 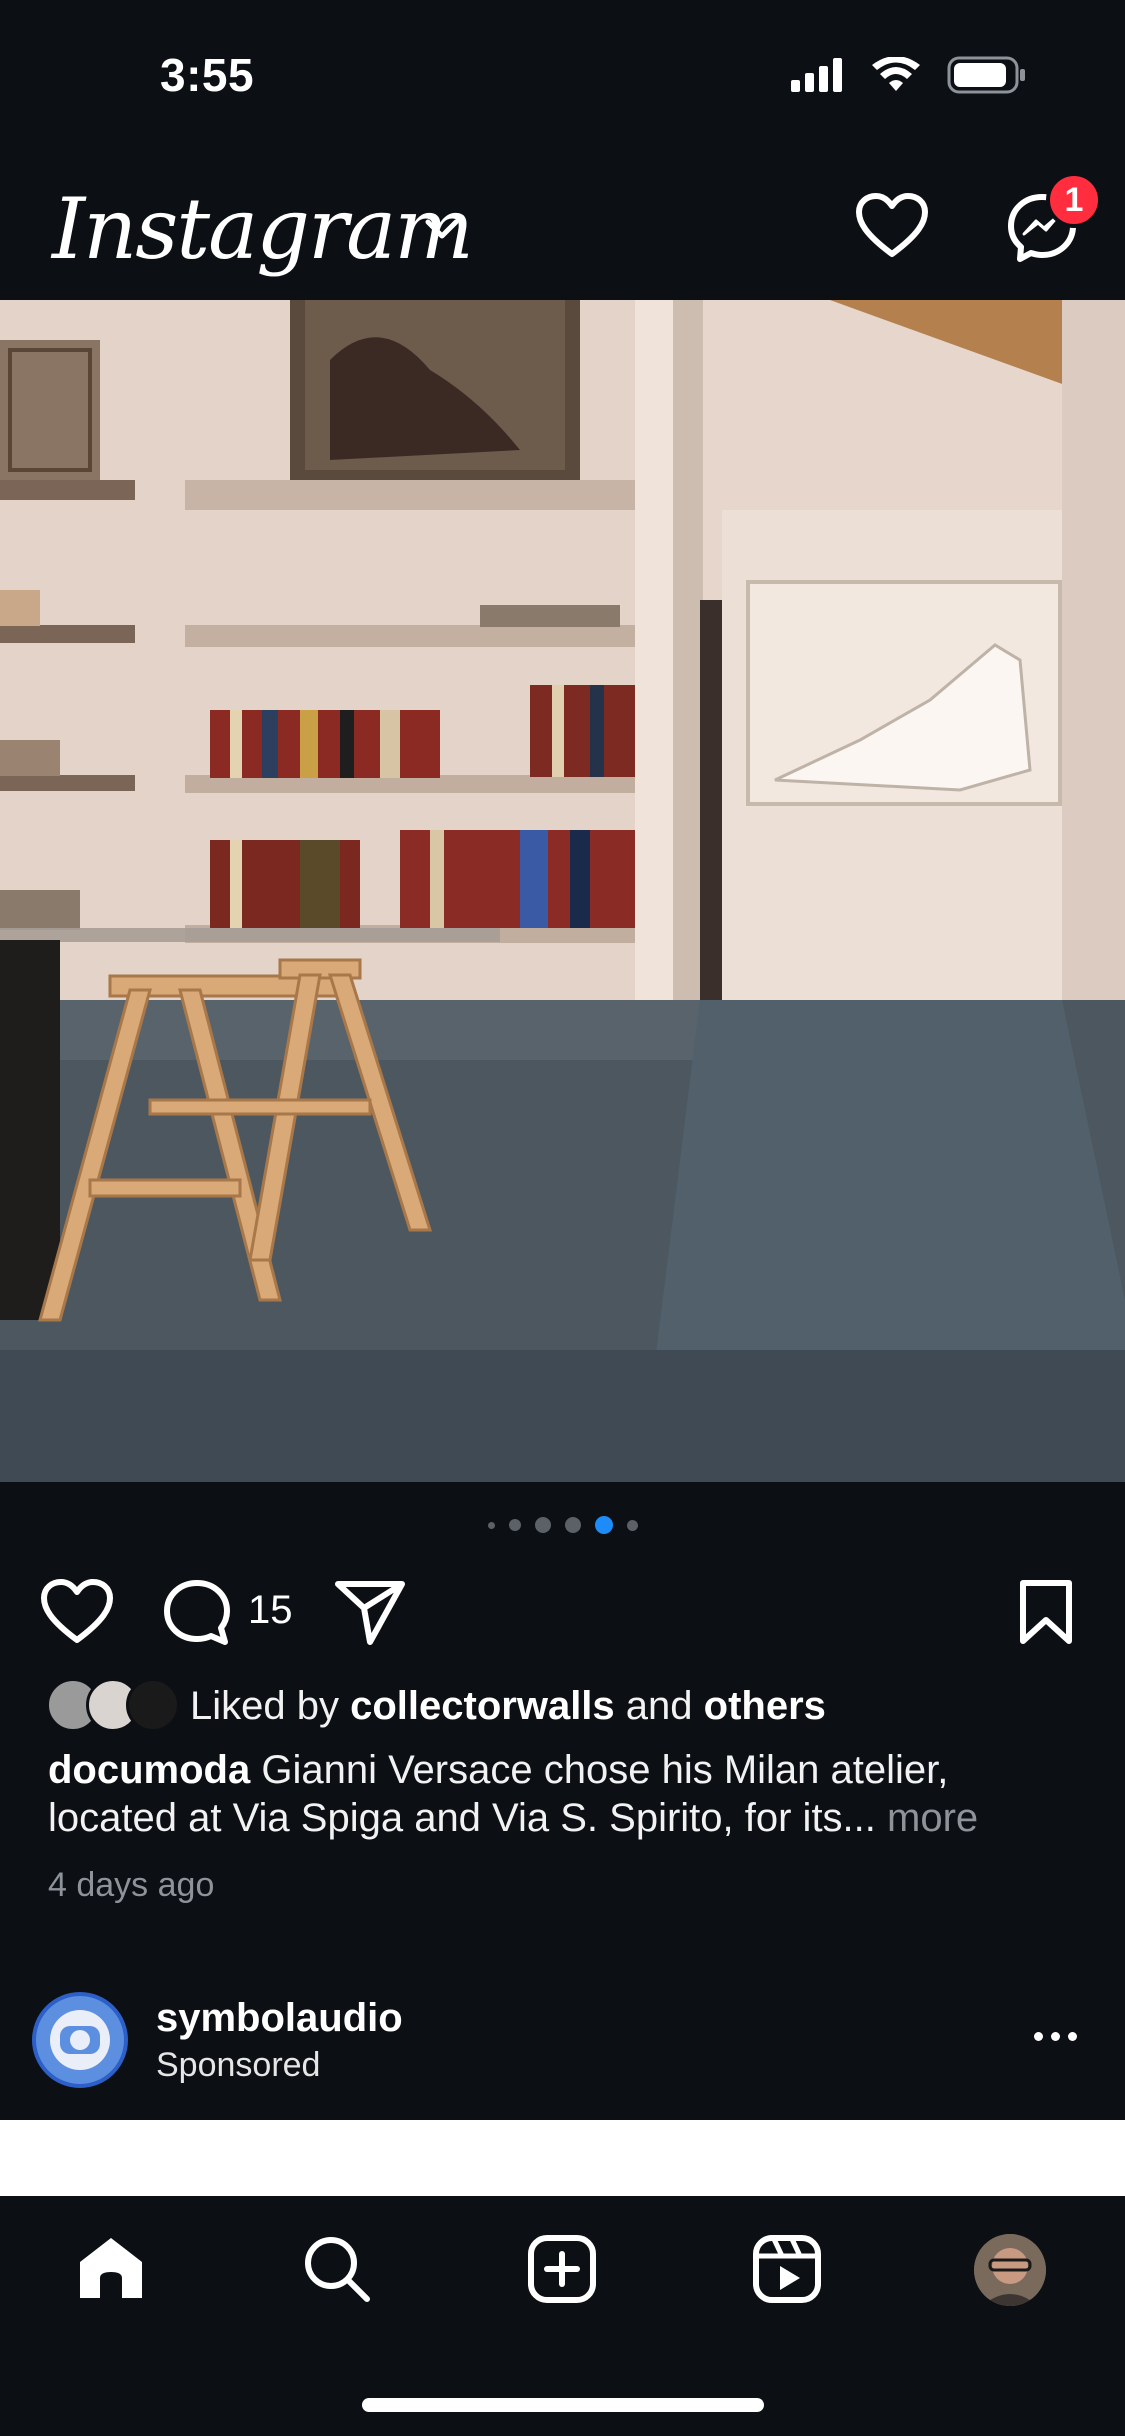 I want to click on bookmark-icon, so click(x=1046, y=1612).